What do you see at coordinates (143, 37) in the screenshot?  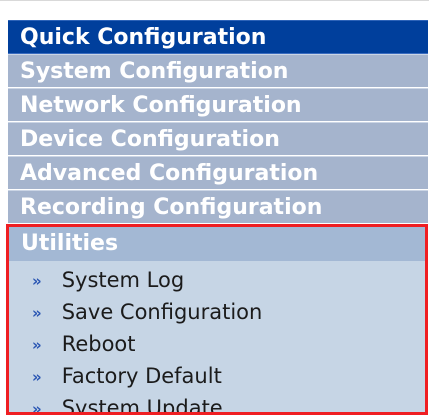 I see `menu-section-label: Quick Configuration` at bounding box center [143, 37].